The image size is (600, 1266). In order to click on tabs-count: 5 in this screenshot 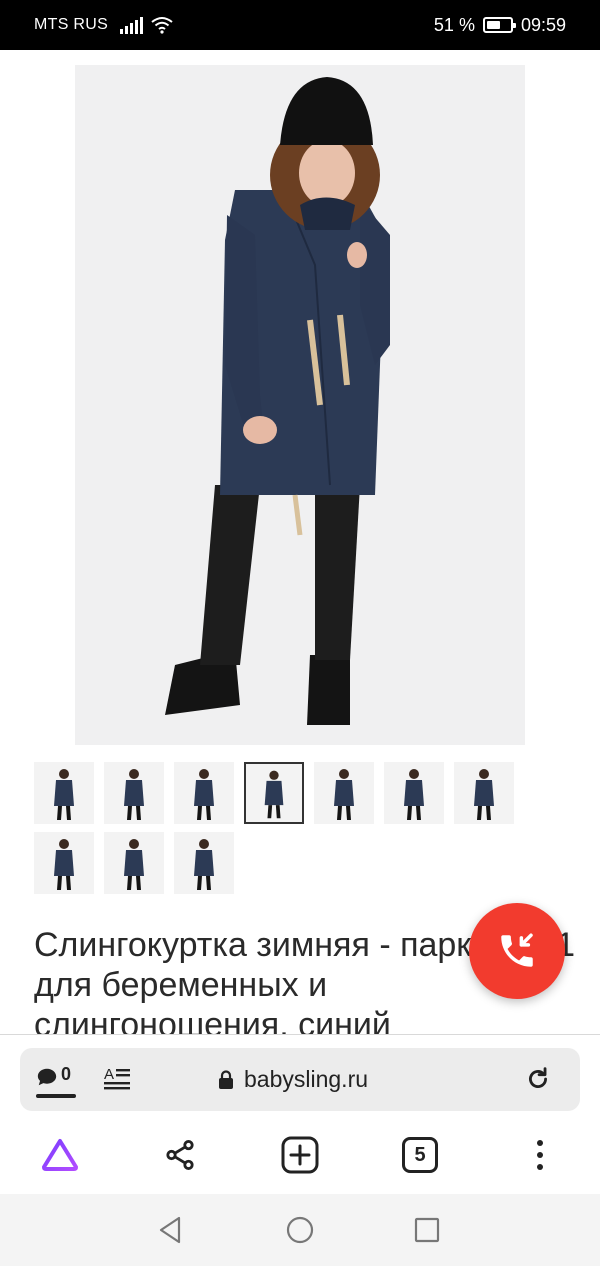, I will do `click(420, 1155)`.